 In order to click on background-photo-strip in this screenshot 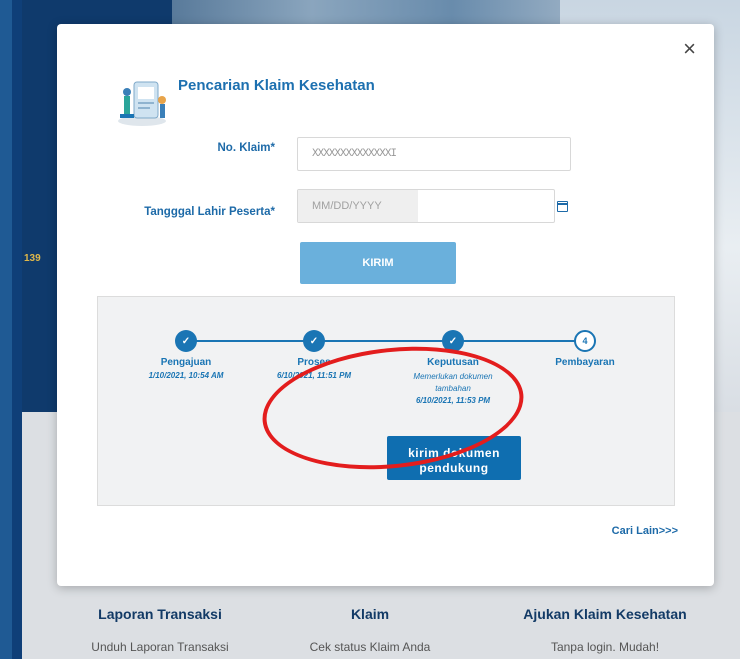, I will do `click(382, 12)`.